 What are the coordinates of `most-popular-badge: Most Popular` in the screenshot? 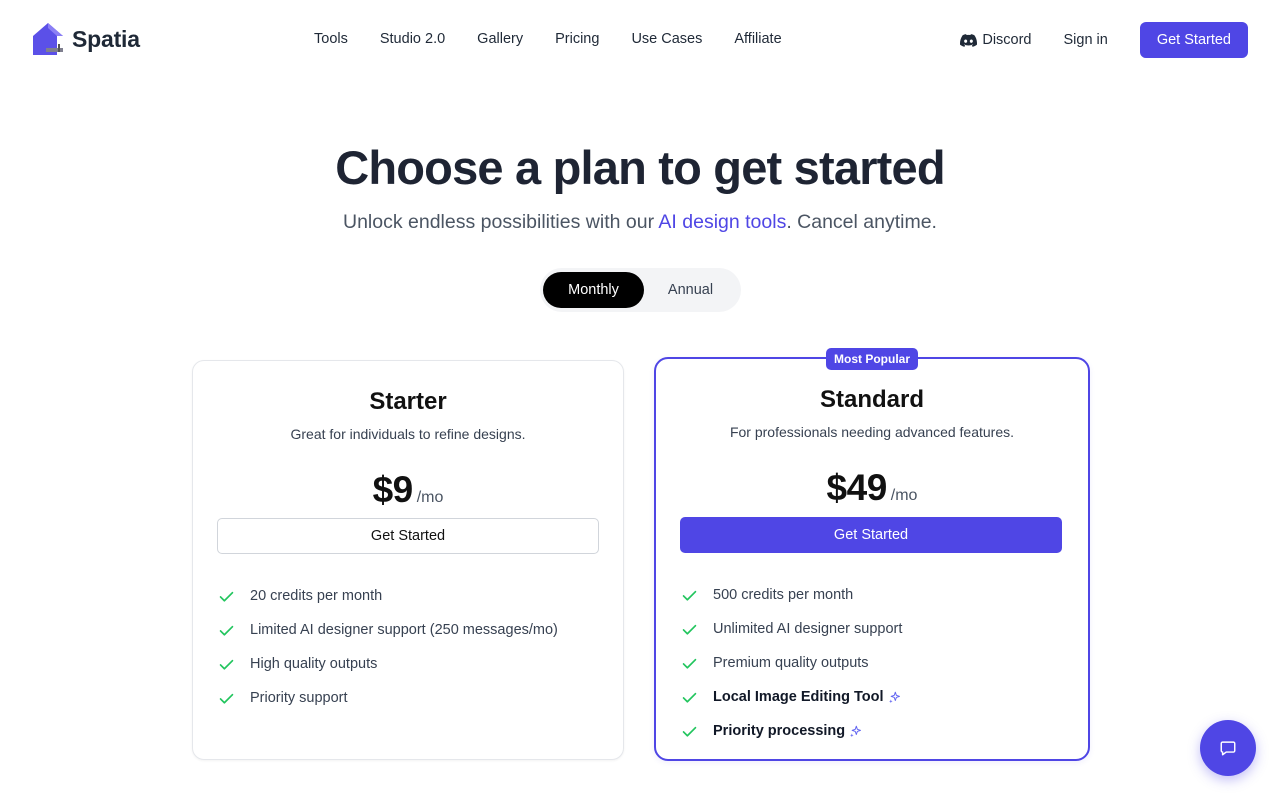 It's located at (872, 359).